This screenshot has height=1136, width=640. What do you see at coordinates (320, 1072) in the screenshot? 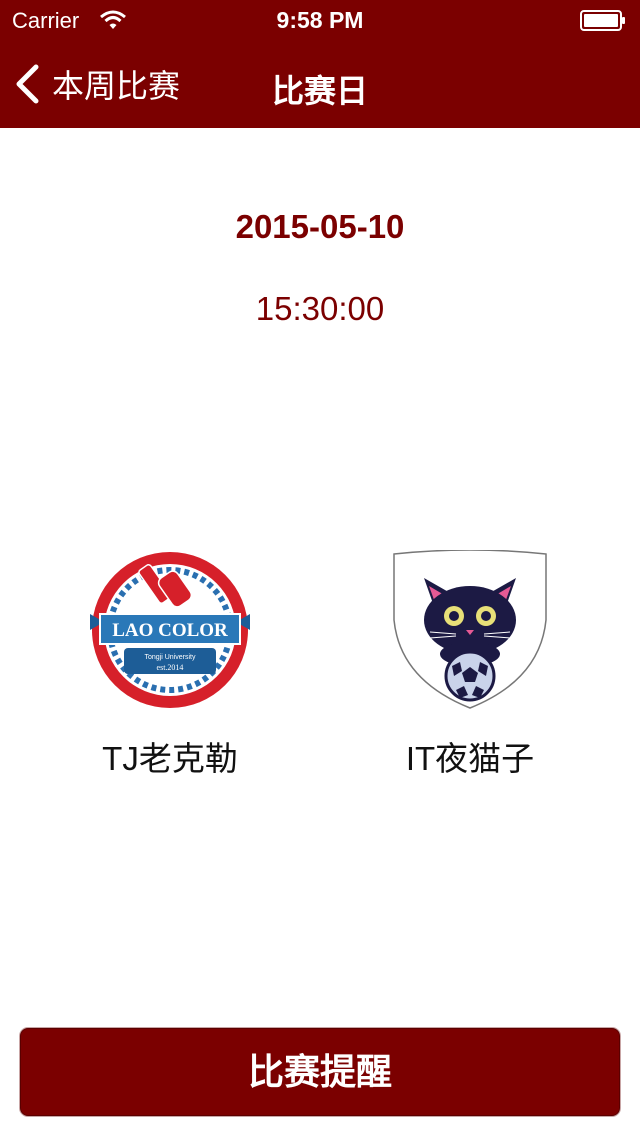
I see `match-reminder-button: 比赛提醒` at bounding box center [320, 1072].